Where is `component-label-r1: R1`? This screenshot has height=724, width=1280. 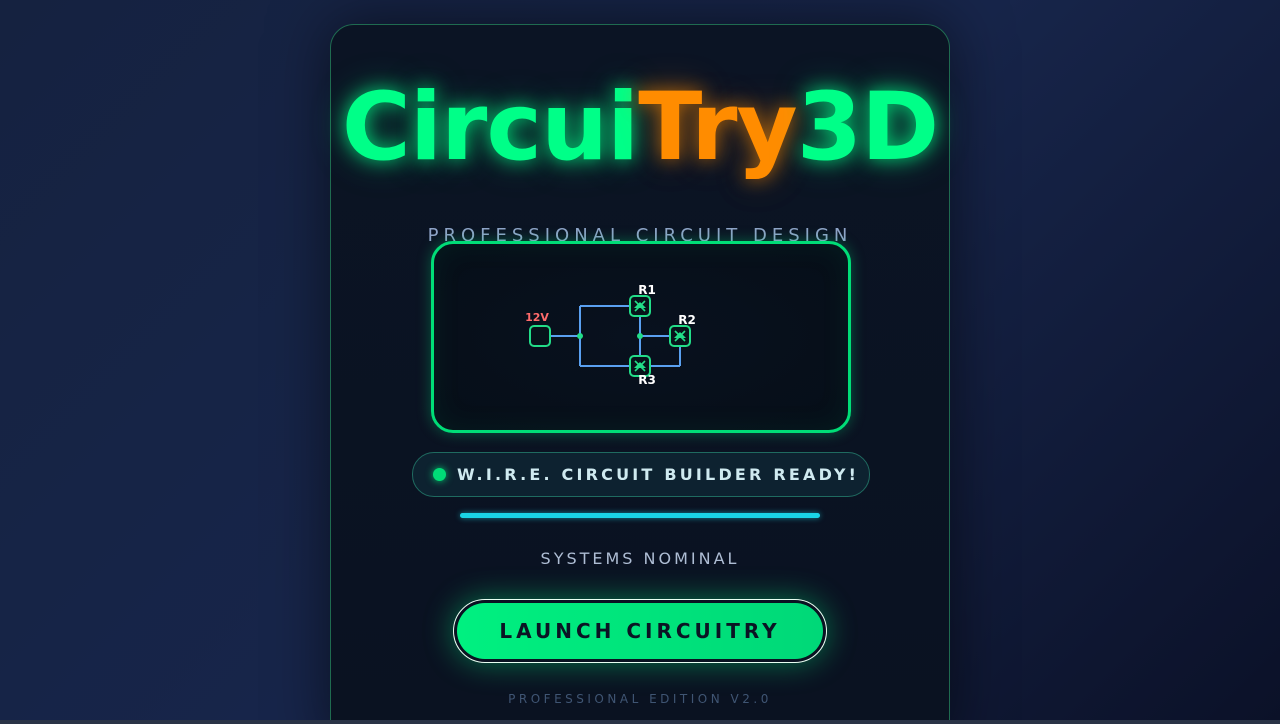 component-label-r1: R1 is located at coordinates (647, 290).